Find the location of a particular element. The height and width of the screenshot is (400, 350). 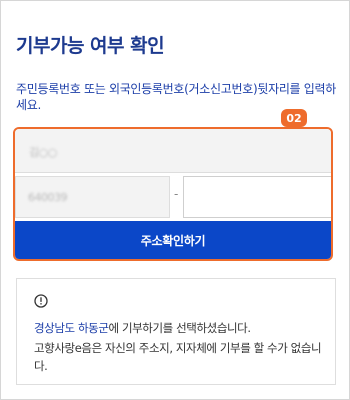

page-title: 기부가능 여부 확인 is located at coordinates (90, 46).